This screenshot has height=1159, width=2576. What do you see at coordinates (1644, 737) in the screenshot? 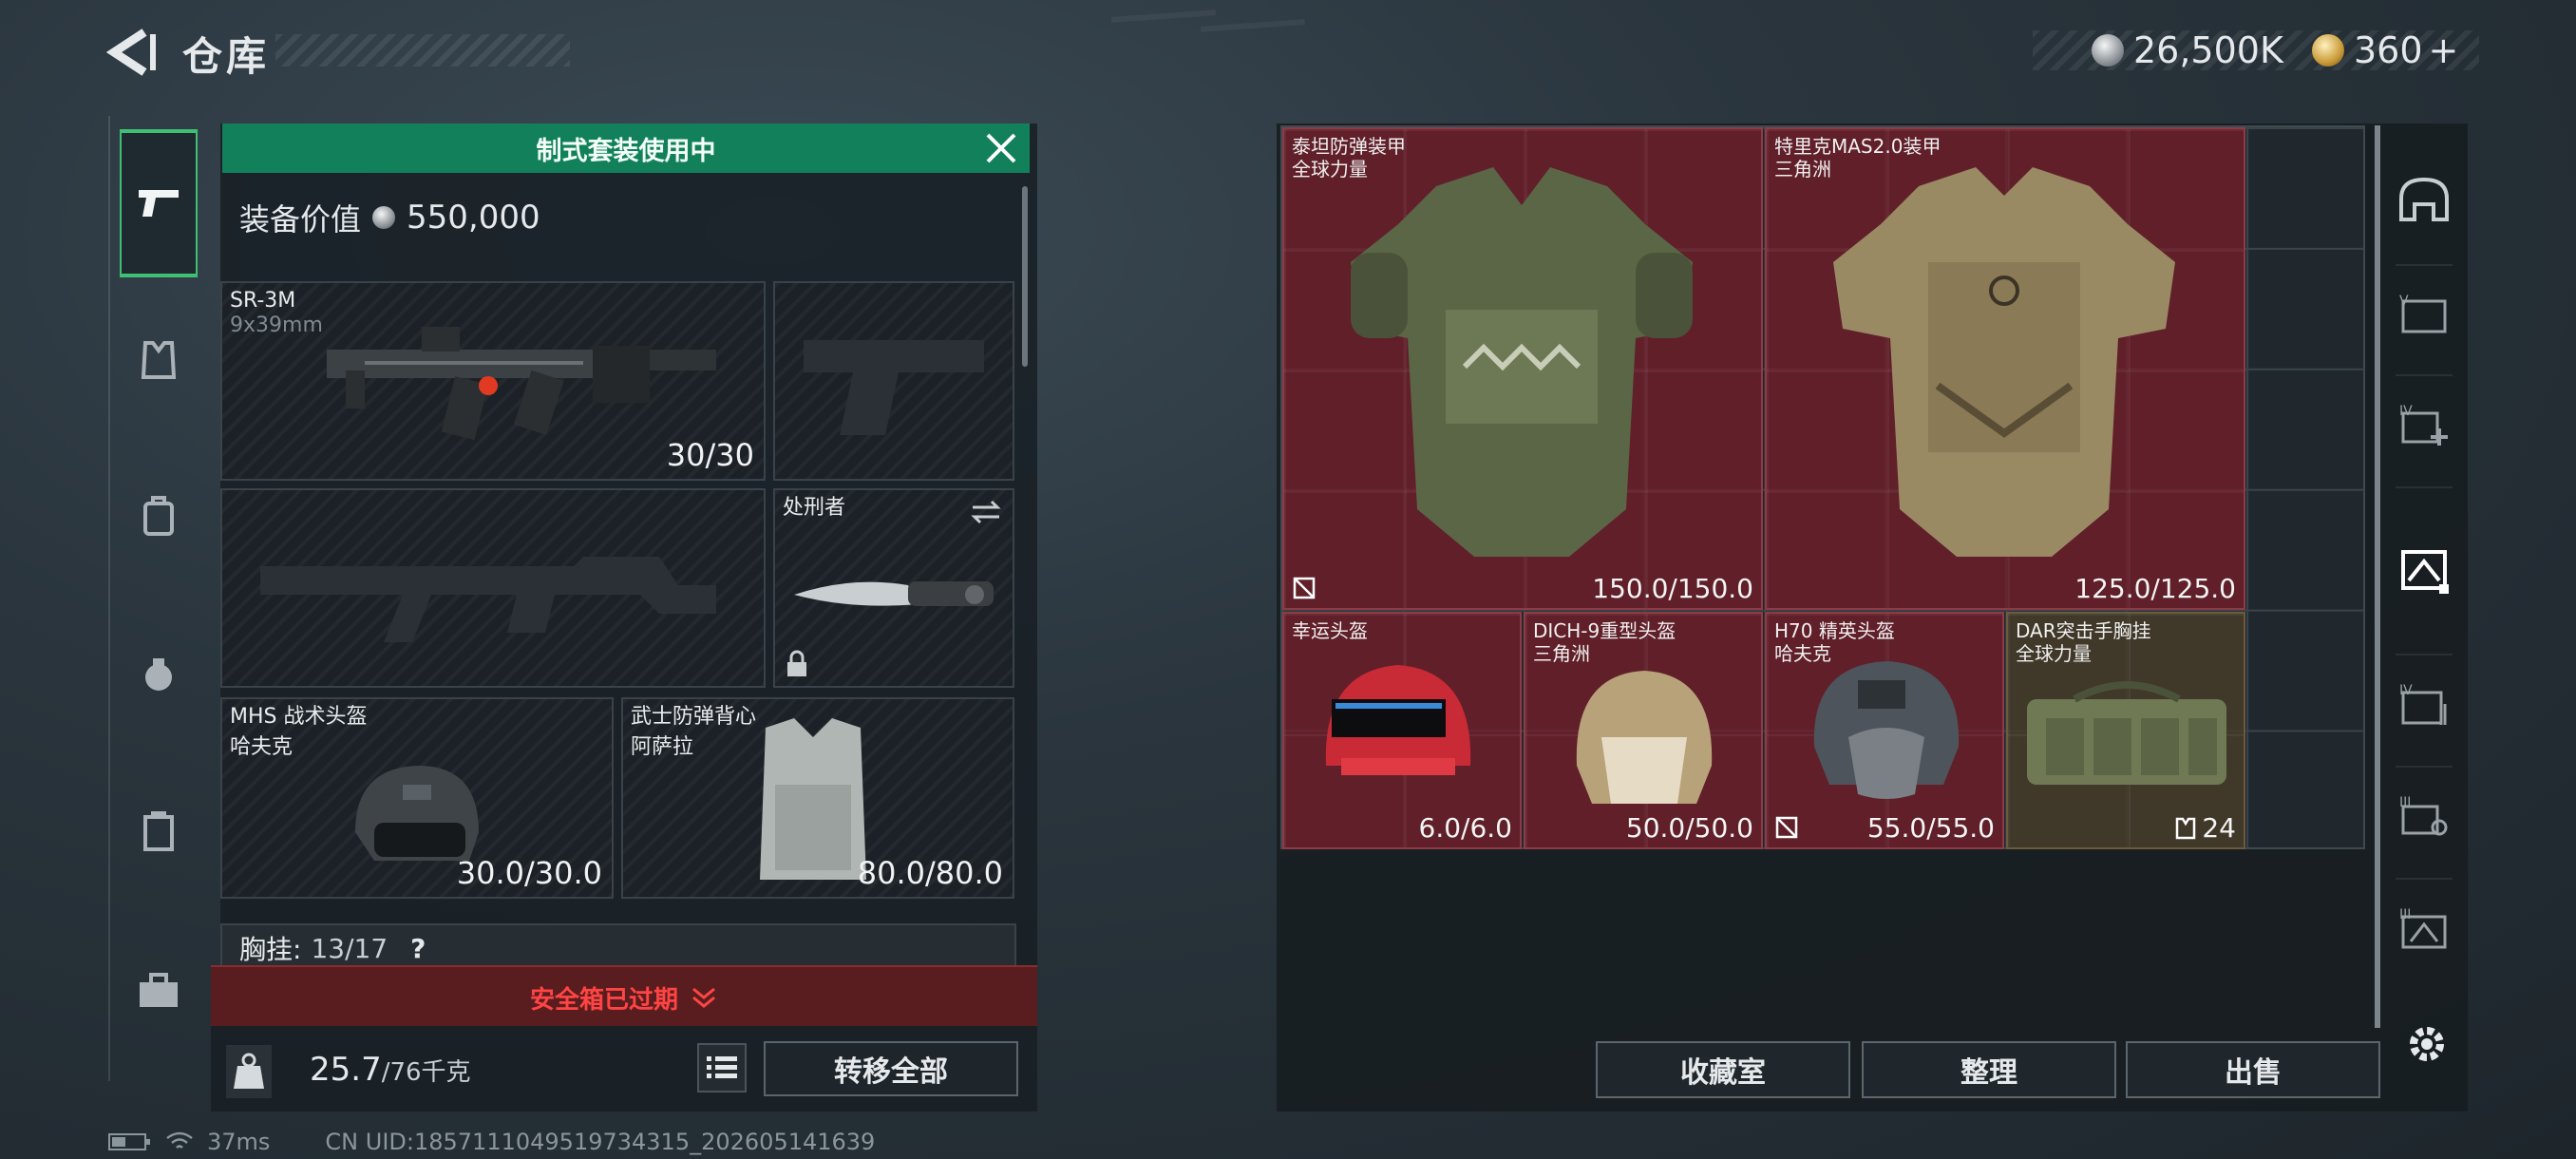
I see `tan-helmet-image` at bounding box center [1644, 737].